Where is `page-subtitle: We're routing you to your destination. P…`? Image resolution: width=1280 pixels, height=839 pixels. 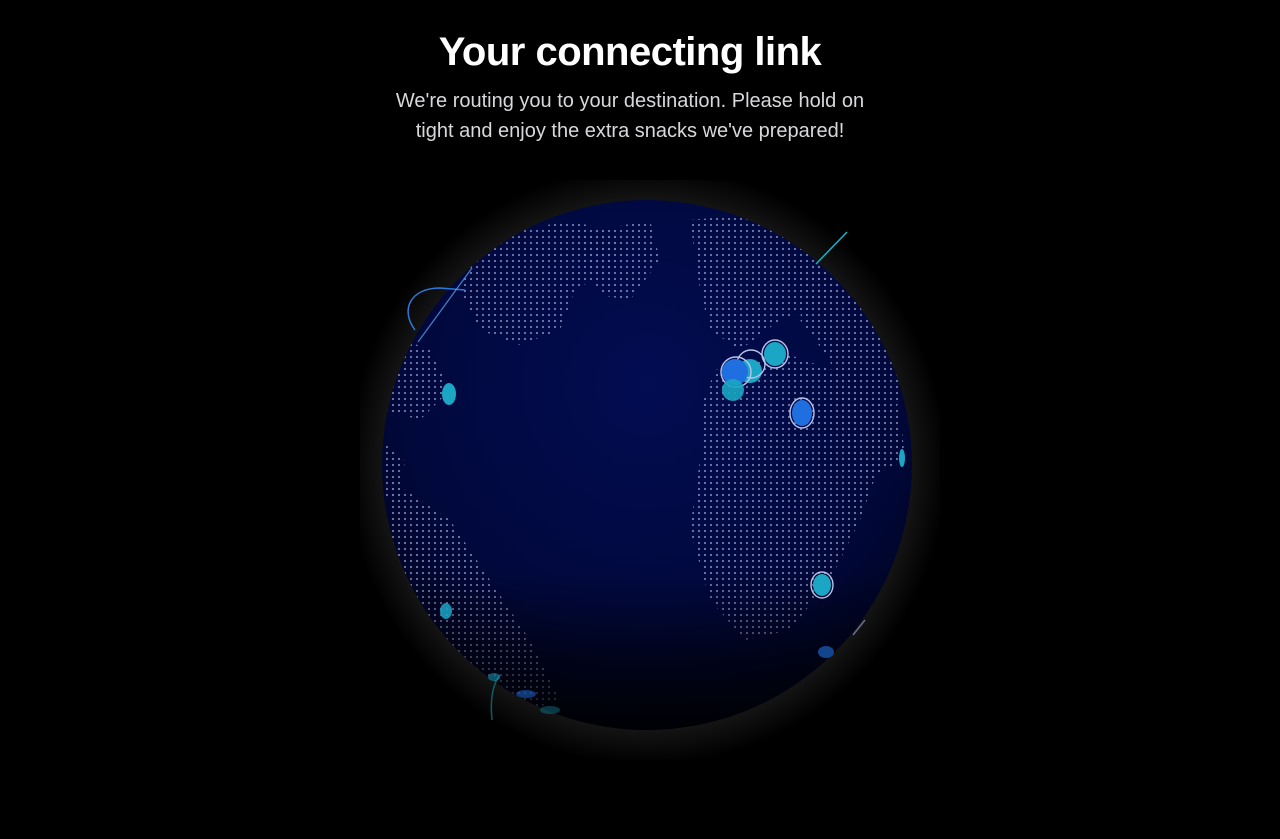 page-subtitle: We're routing you to your destination. P… is located at coordinates (630, 116).